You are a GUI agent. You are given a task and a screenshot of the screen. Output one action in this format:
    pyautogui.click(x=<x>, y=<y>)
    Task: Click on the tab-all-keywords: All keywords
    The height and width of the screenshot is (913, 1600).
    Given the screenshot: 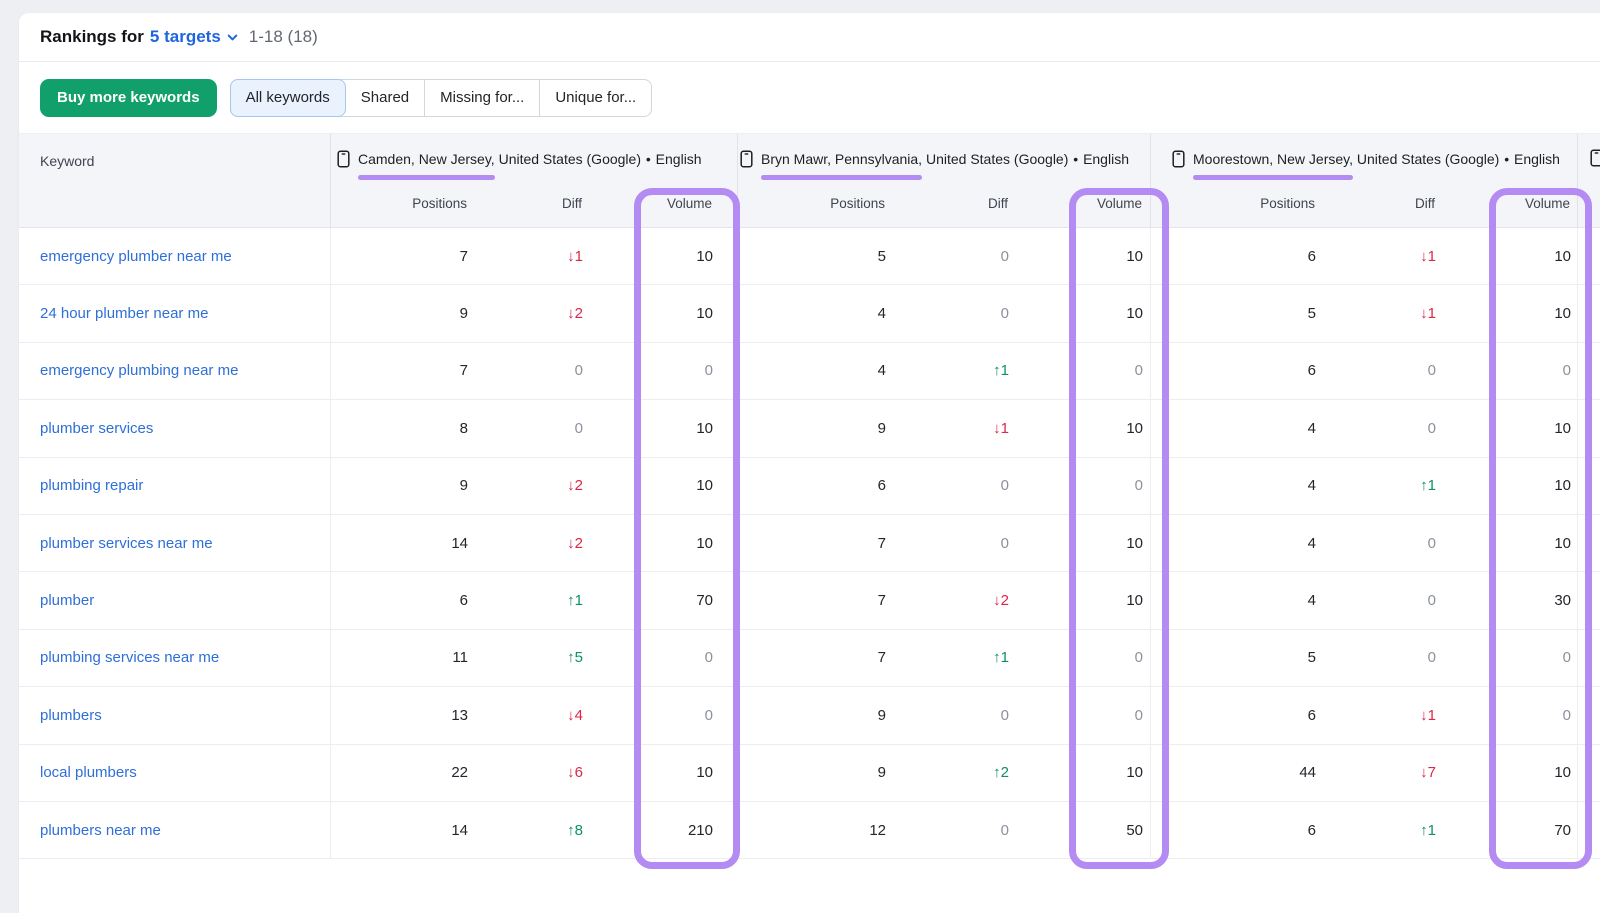 What is the action you would take?
    pyautogui.click(x=287, y=97)
    